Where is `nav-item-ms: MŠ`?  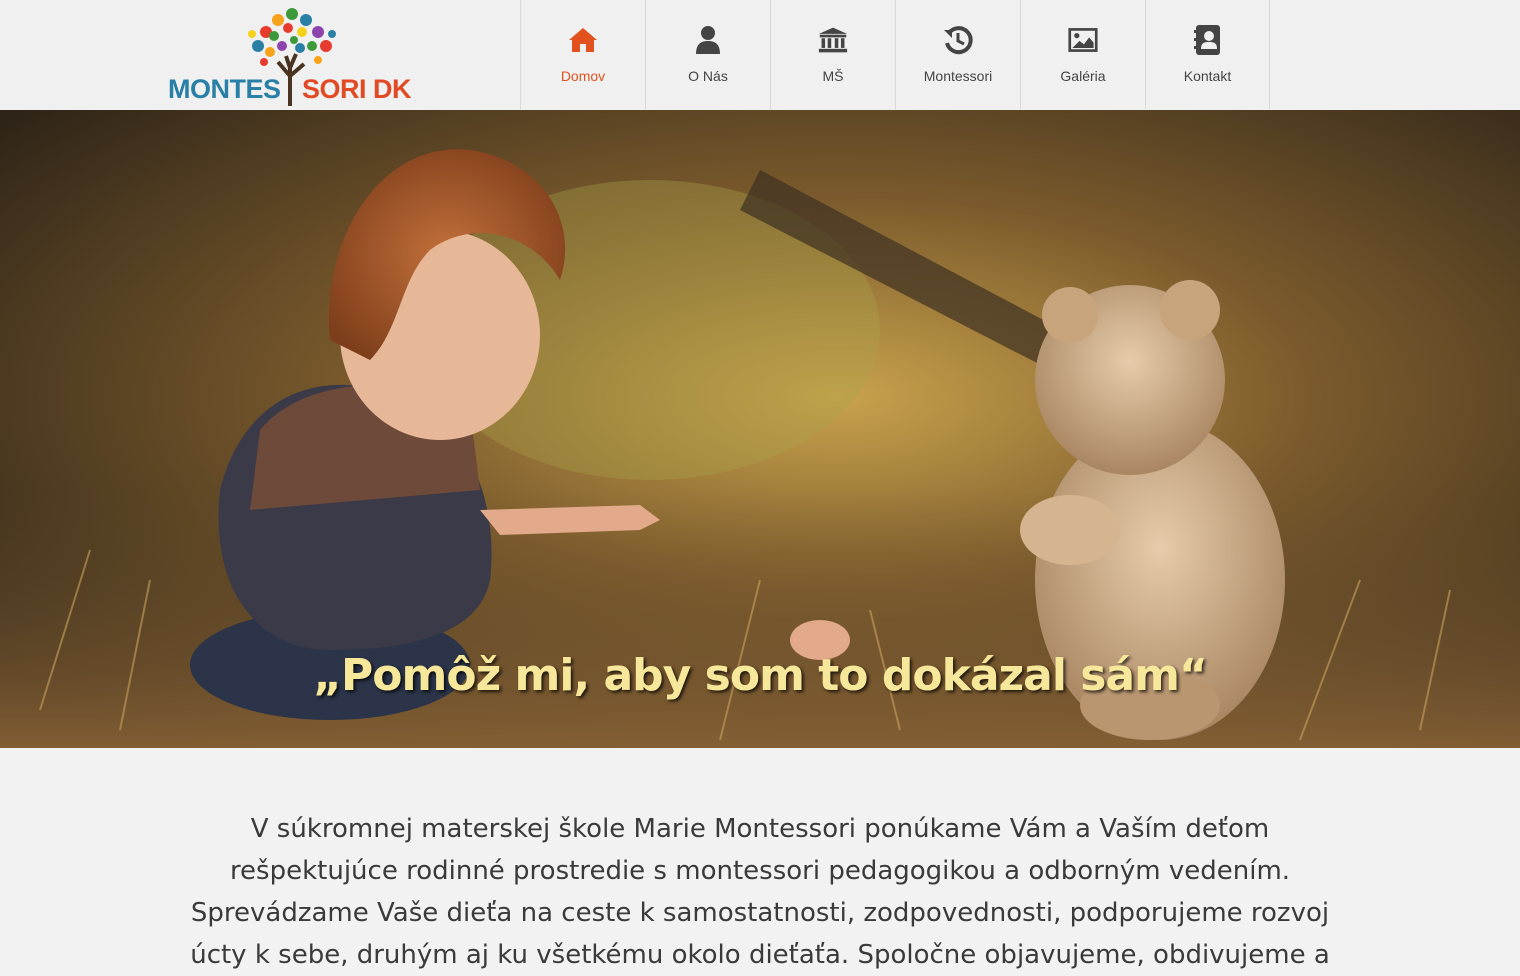
nav-item-ms: MŠ is located at coordinates (832, 54).